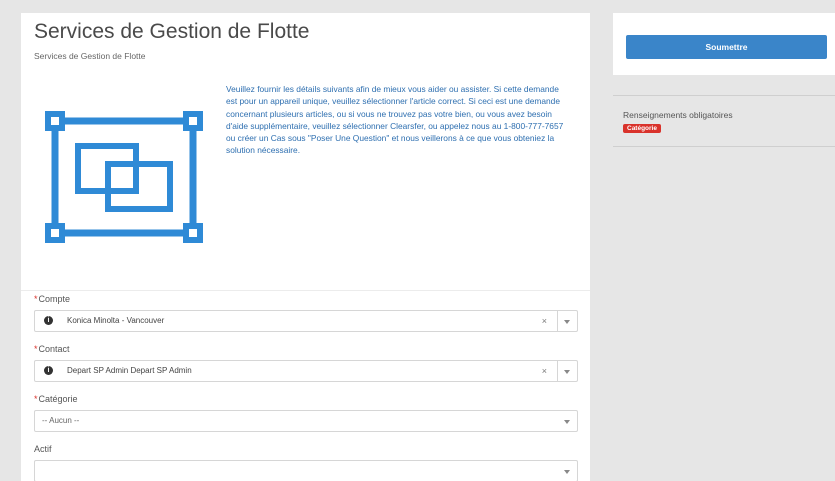 This screenshot has width=835, height=481. I want to click on contact-label: *Contact, so click(52, 349).